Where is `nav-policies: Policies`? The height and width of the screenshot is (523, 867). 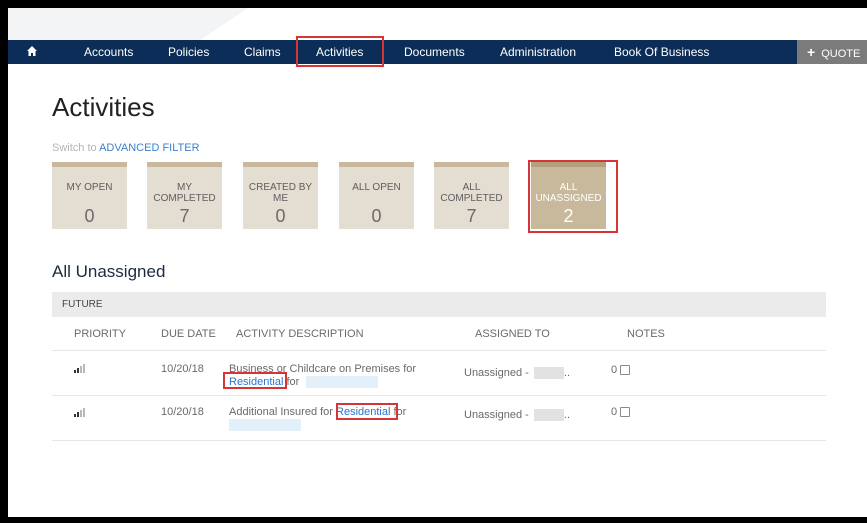
nav-policies: Policies is located at coordinates (188, 52).